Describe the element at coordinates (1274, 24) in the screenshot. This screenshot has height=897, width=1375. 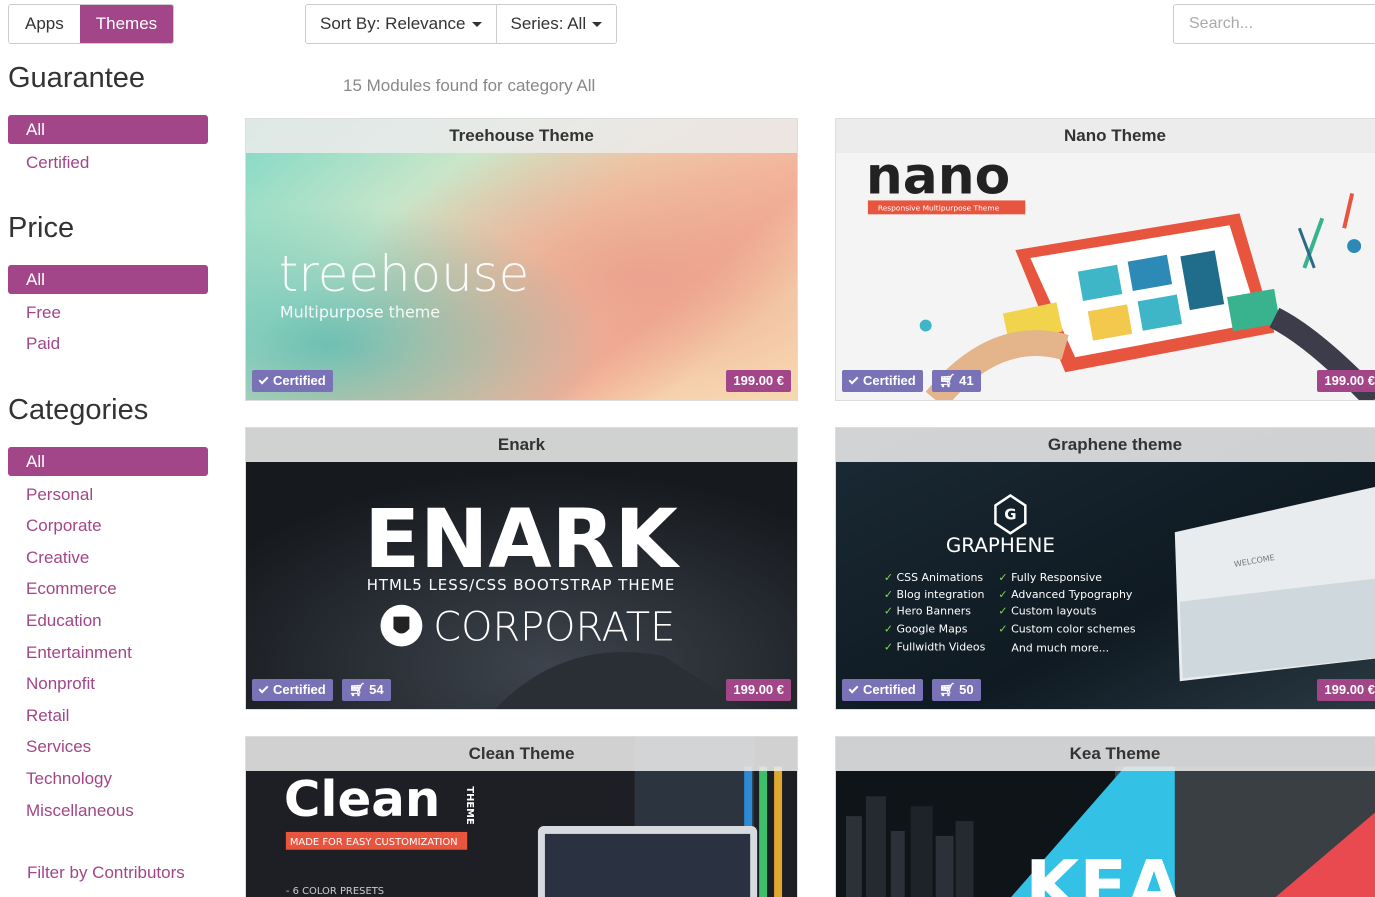
I see `search-input` at that location.